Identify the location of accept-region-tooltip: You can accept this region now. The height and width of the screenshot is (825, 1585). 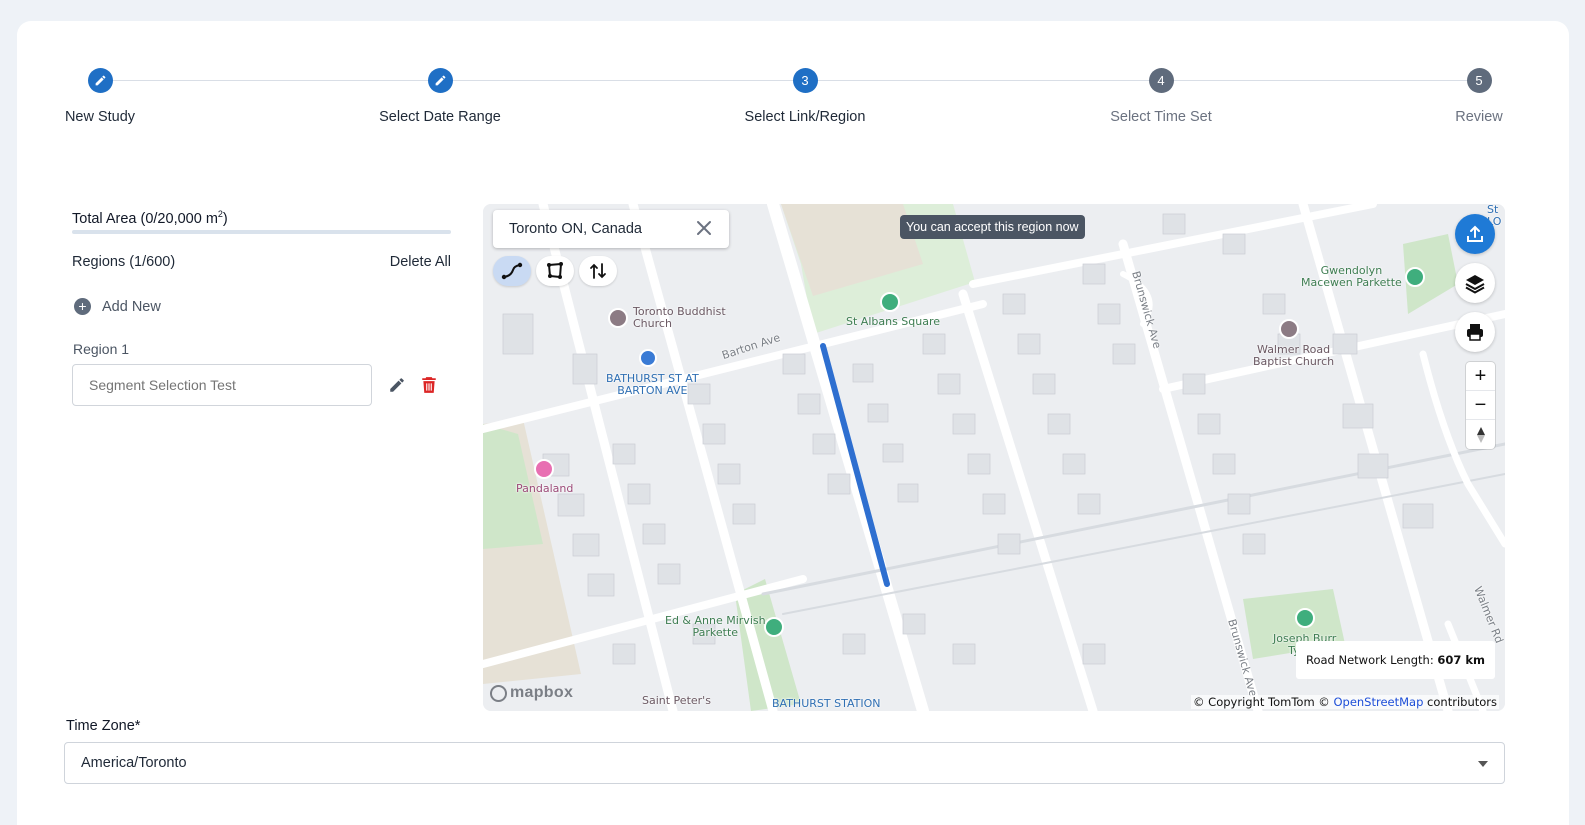
(992, 227).